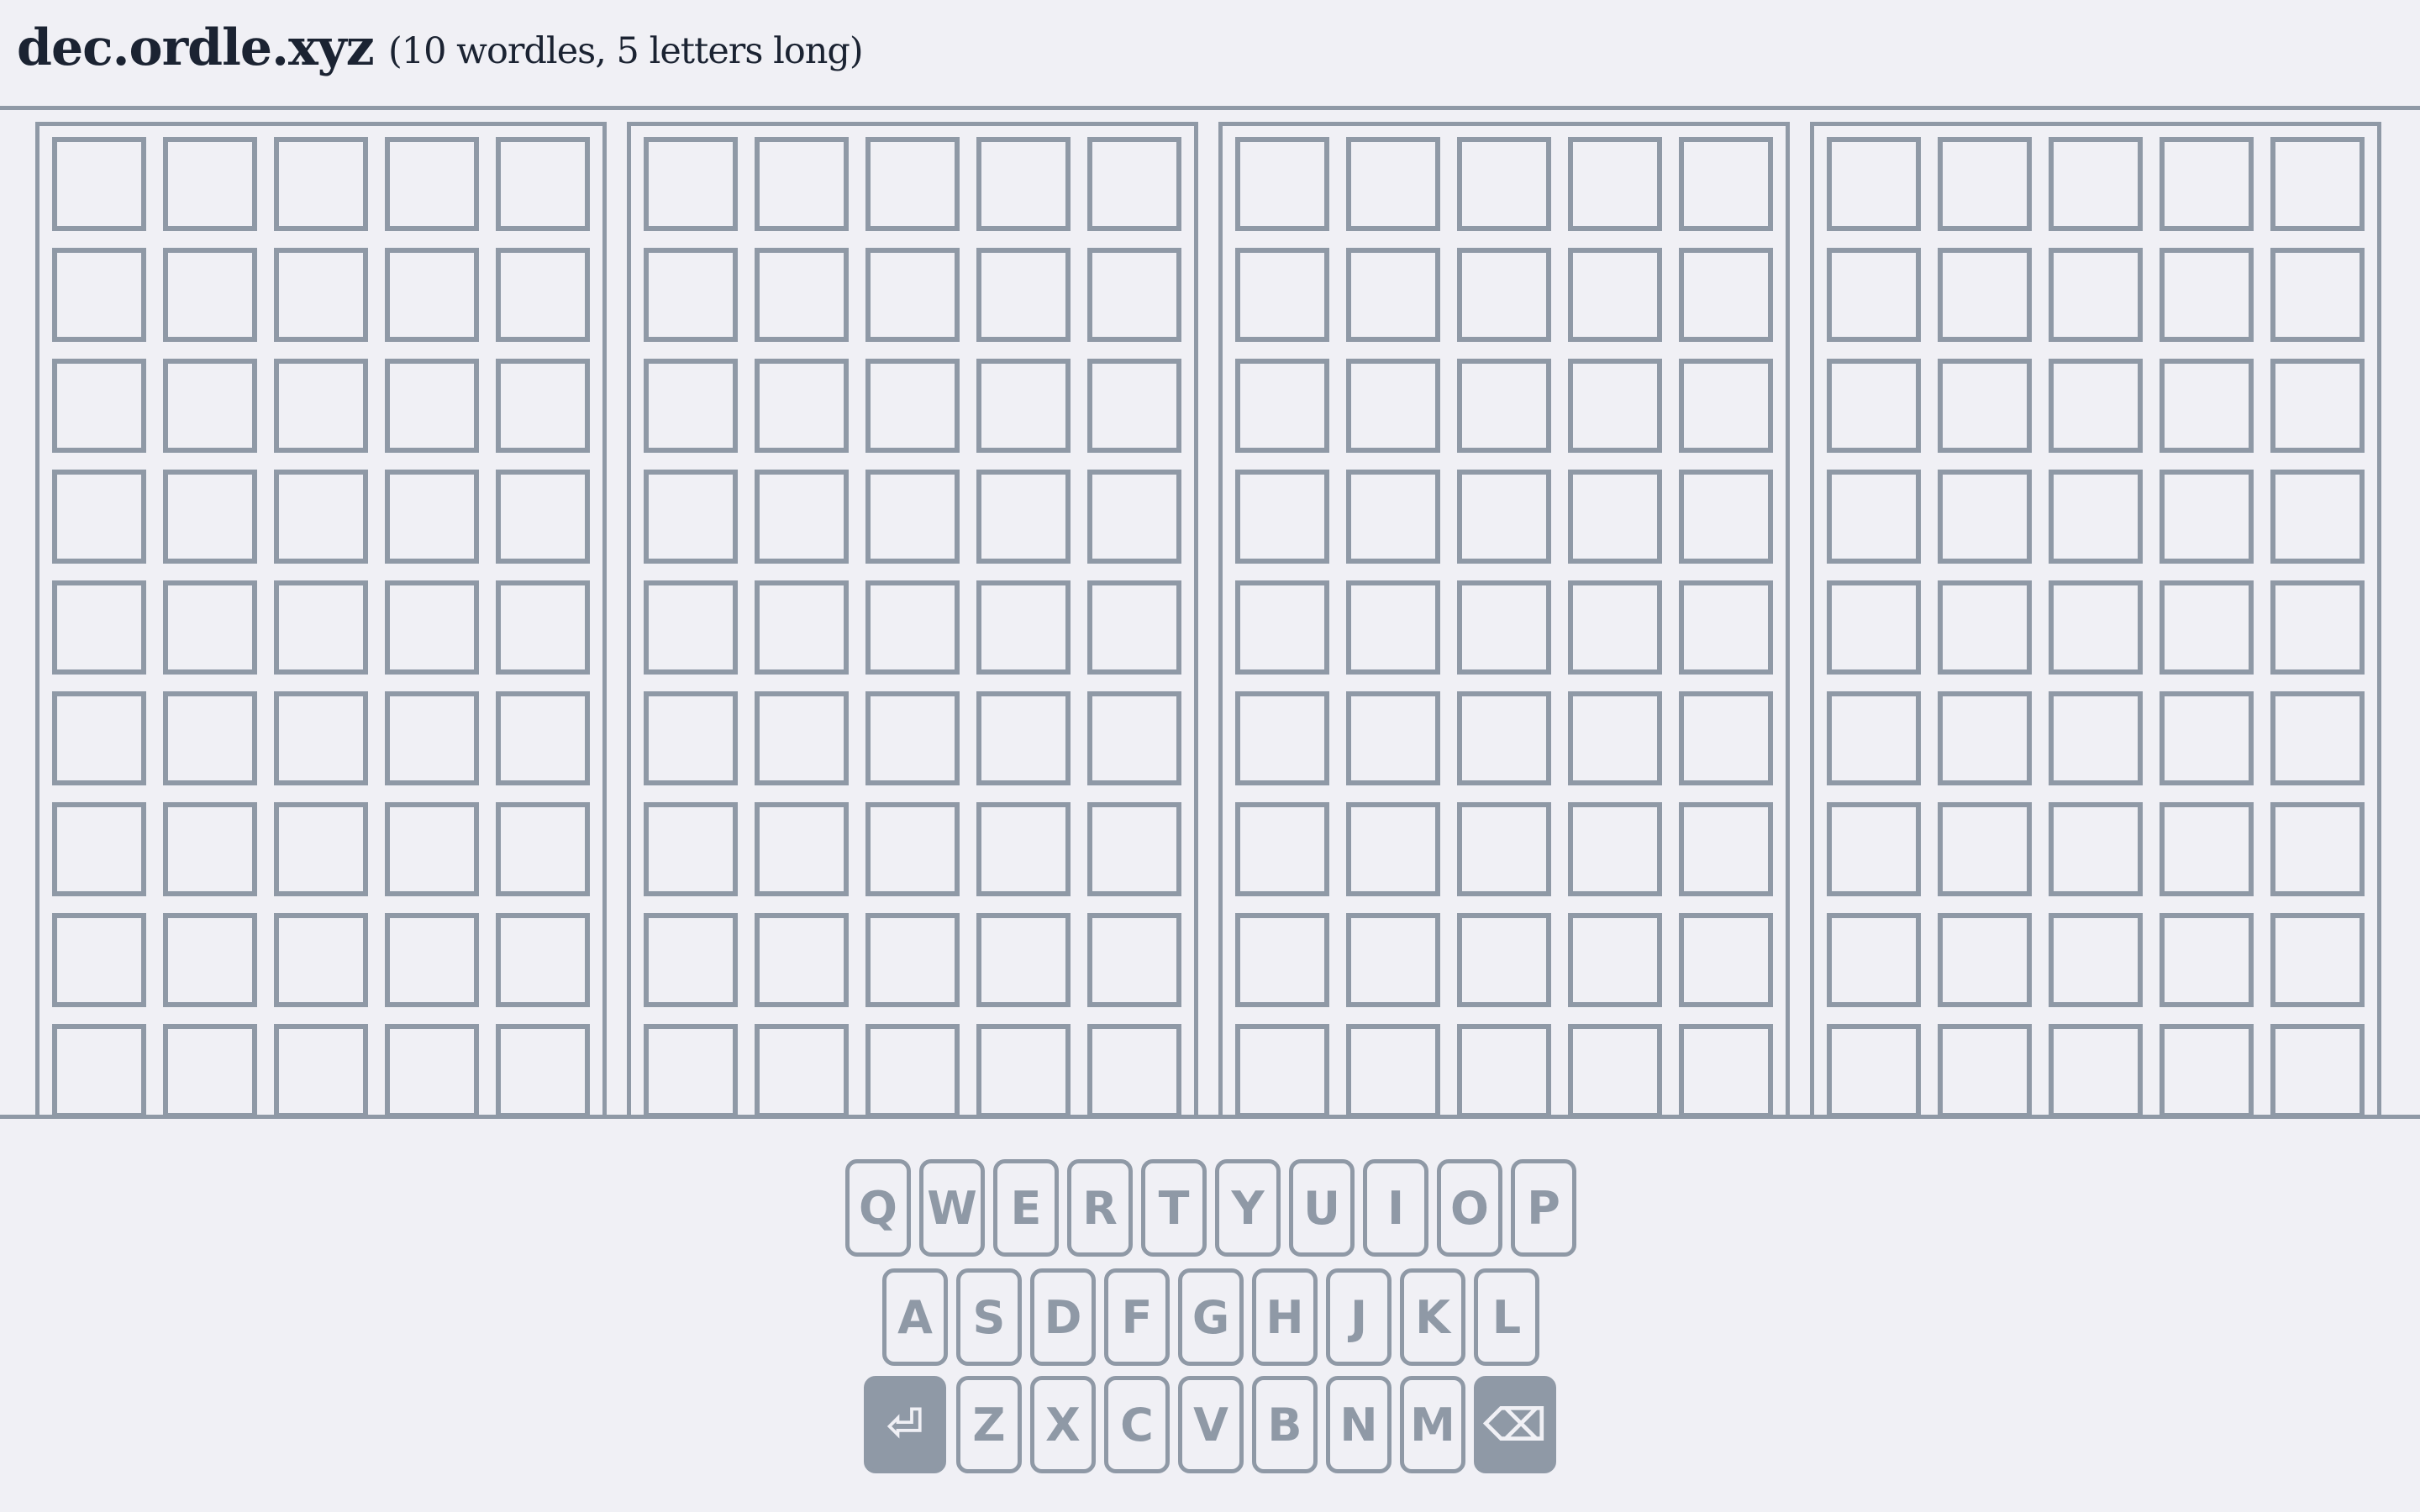 Image resolution: width=2420 pixels, height=1512 pixels. Describe the element at coordinates (1285, 1424) in the screenshot. I see `key-b: B` at that location.